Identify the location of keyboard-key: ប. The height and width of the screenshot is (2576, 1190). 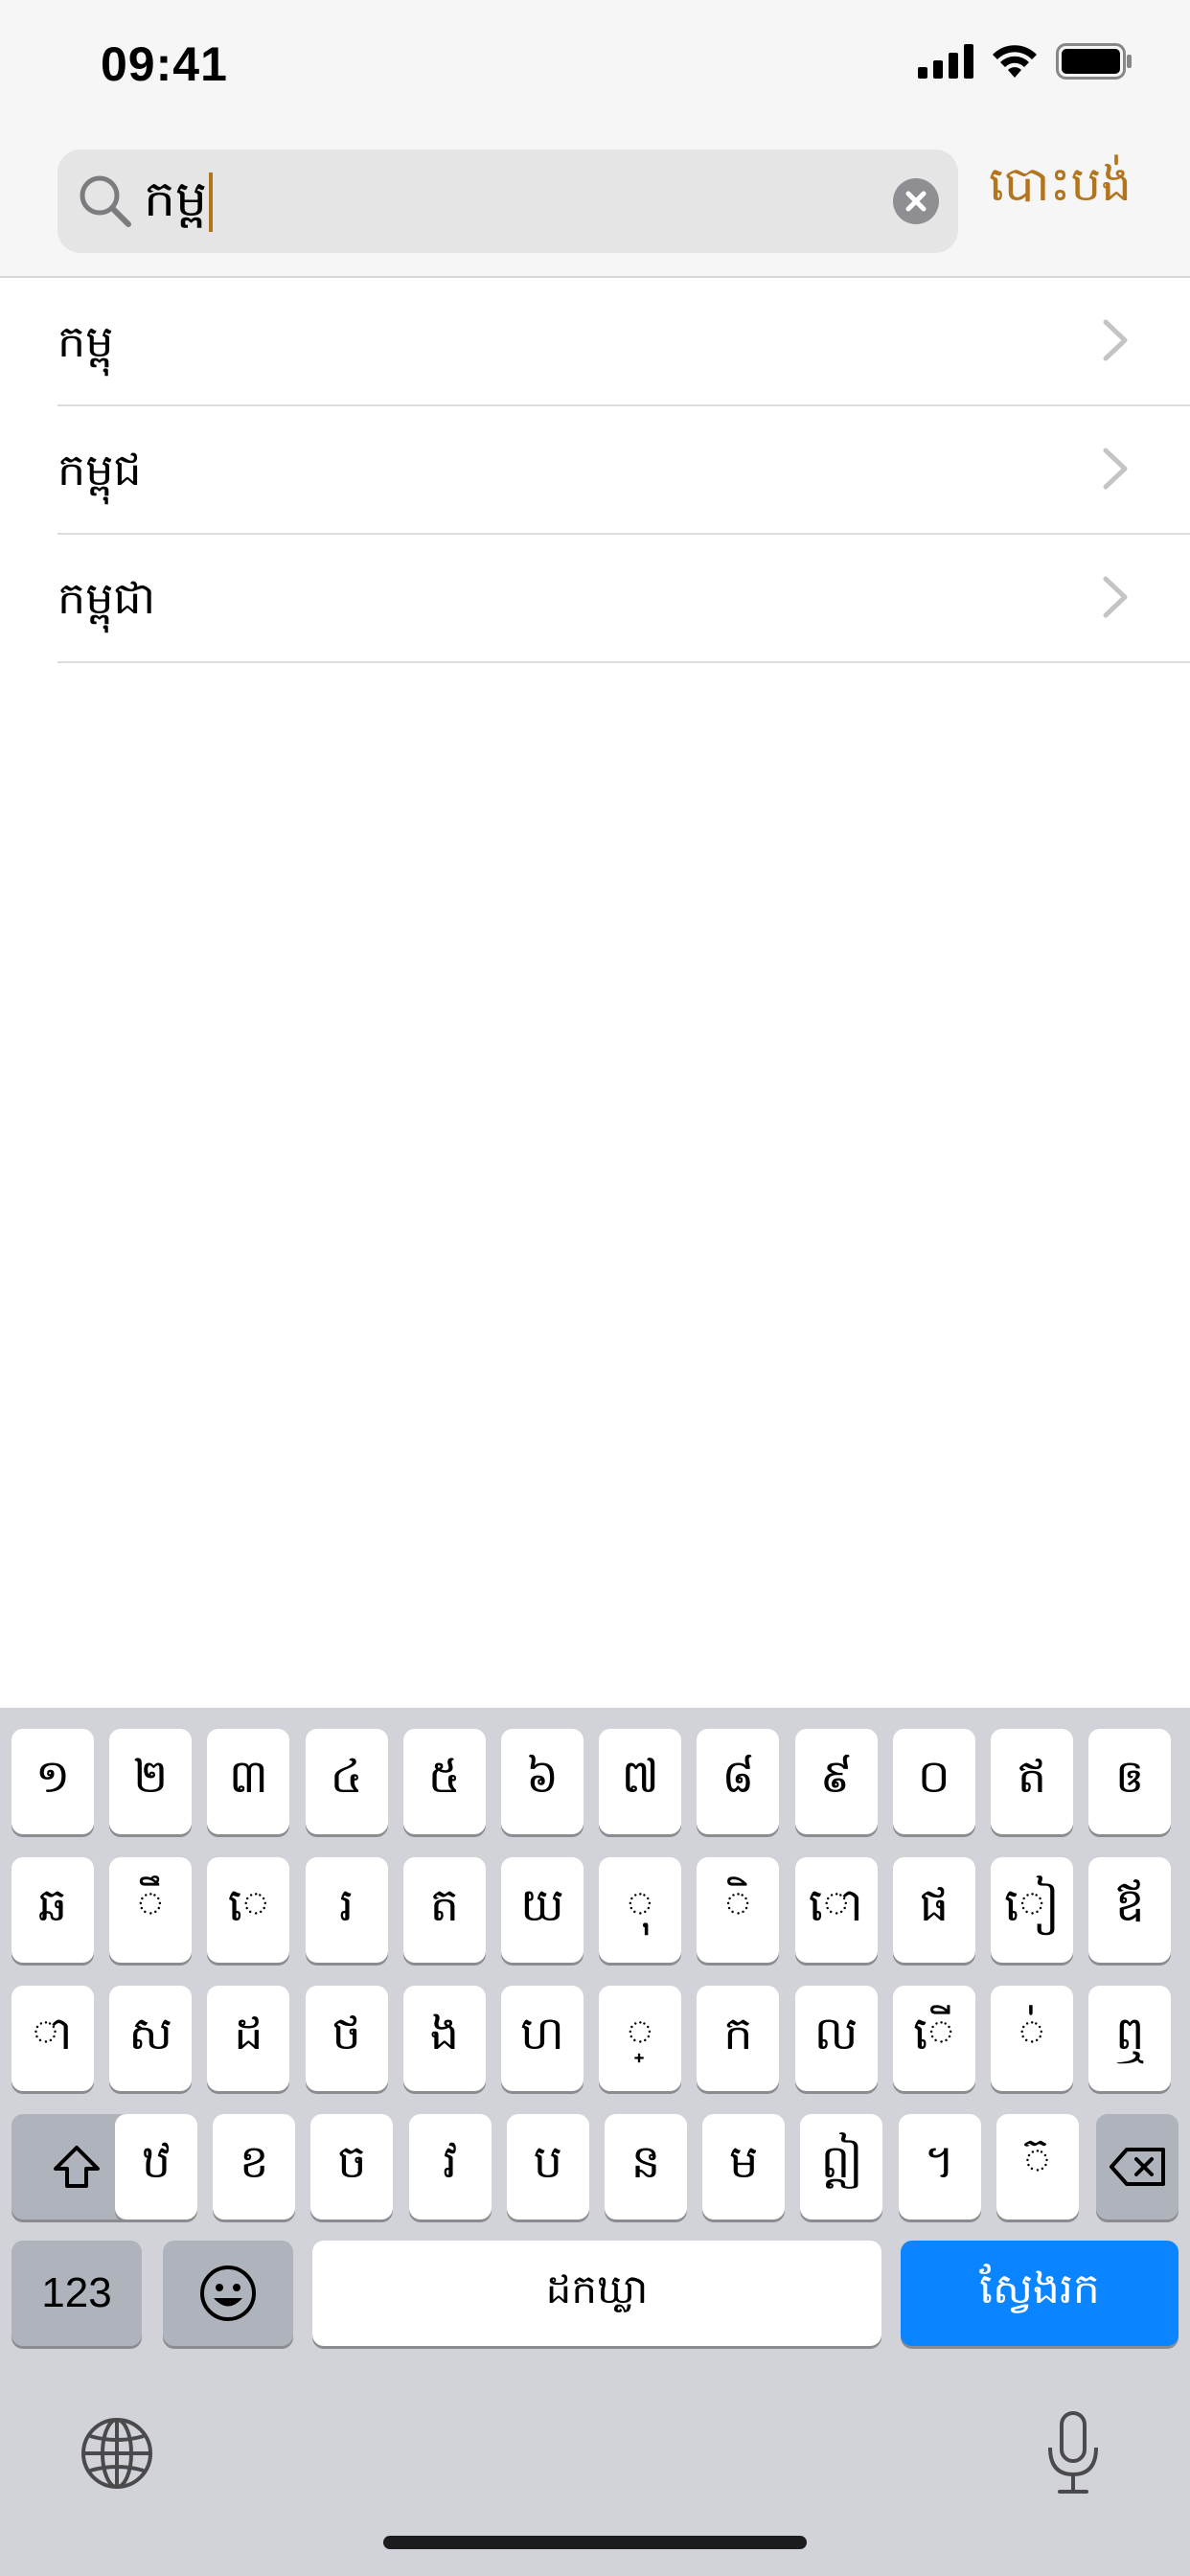
(547, 2167).